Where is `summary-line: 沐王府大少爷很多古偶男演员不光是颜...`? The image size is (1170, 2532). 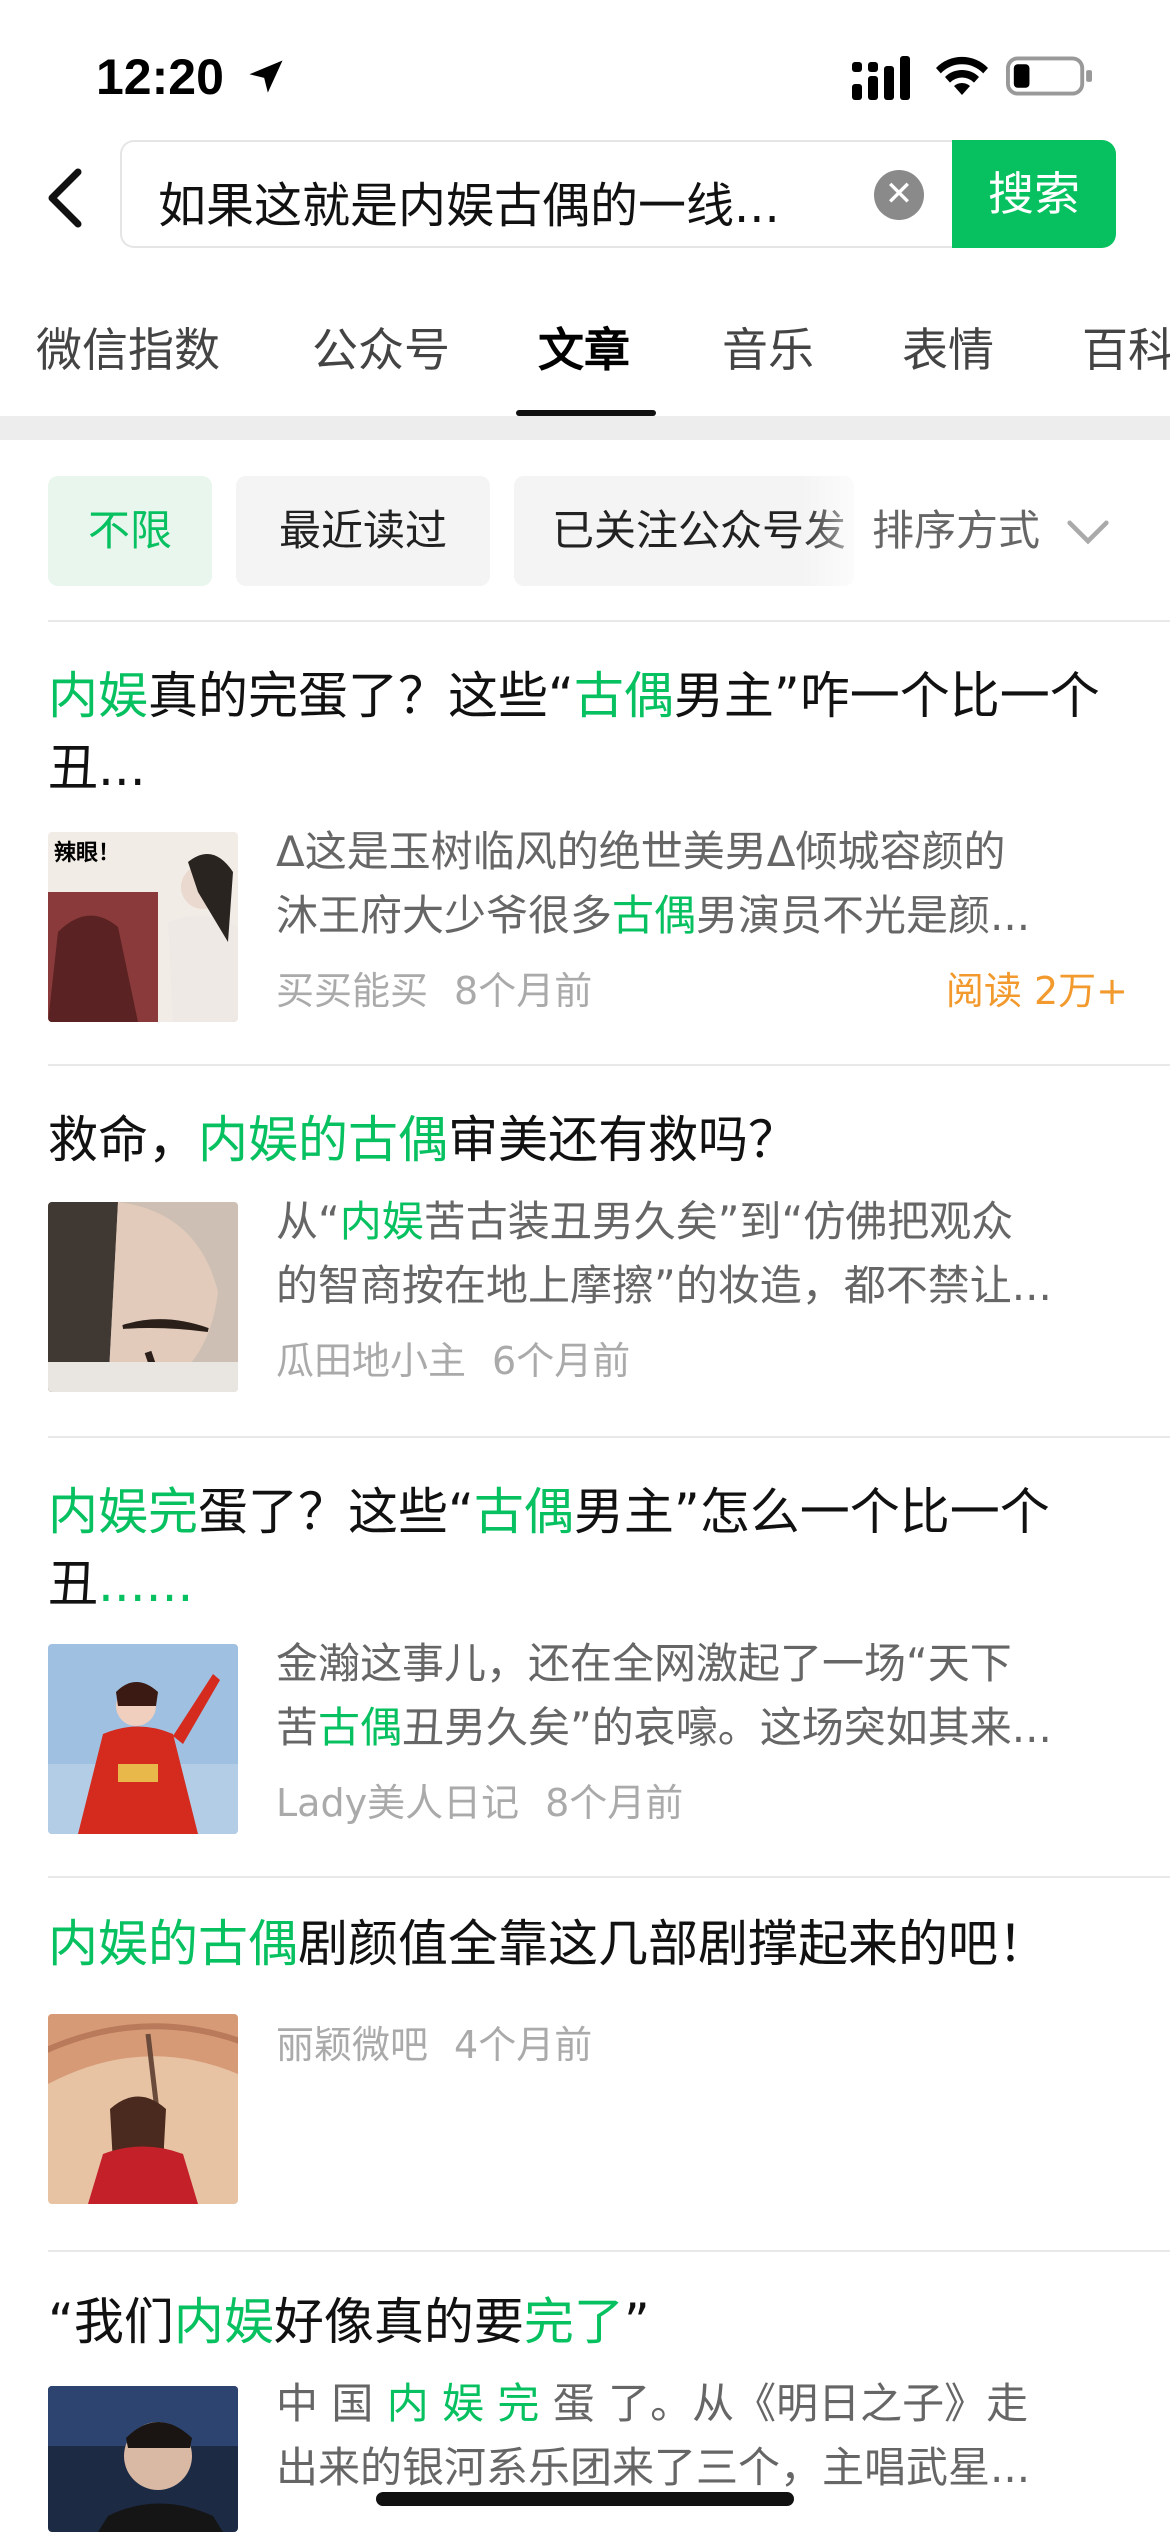 summary-line: 沐王府大少爷很多古偶男演员不光是颜... is located at coordinates (653, 915).